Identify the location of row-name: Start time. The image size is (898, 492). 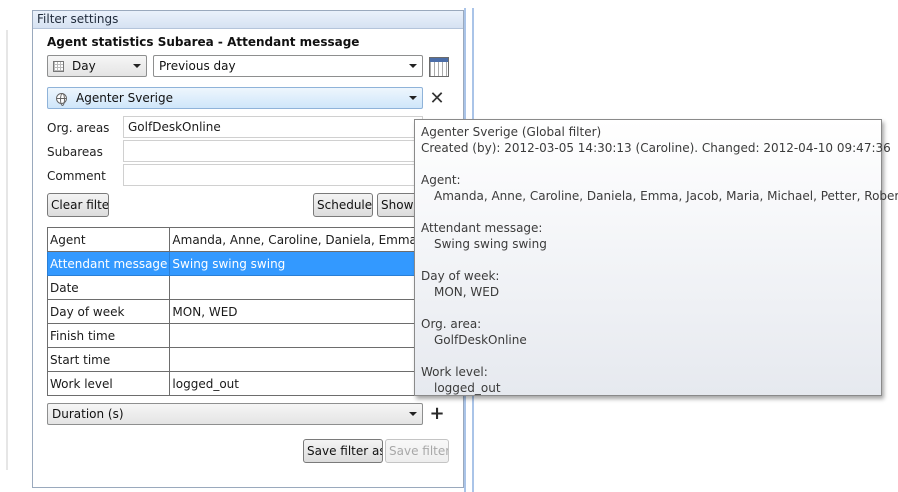
(108, 359).